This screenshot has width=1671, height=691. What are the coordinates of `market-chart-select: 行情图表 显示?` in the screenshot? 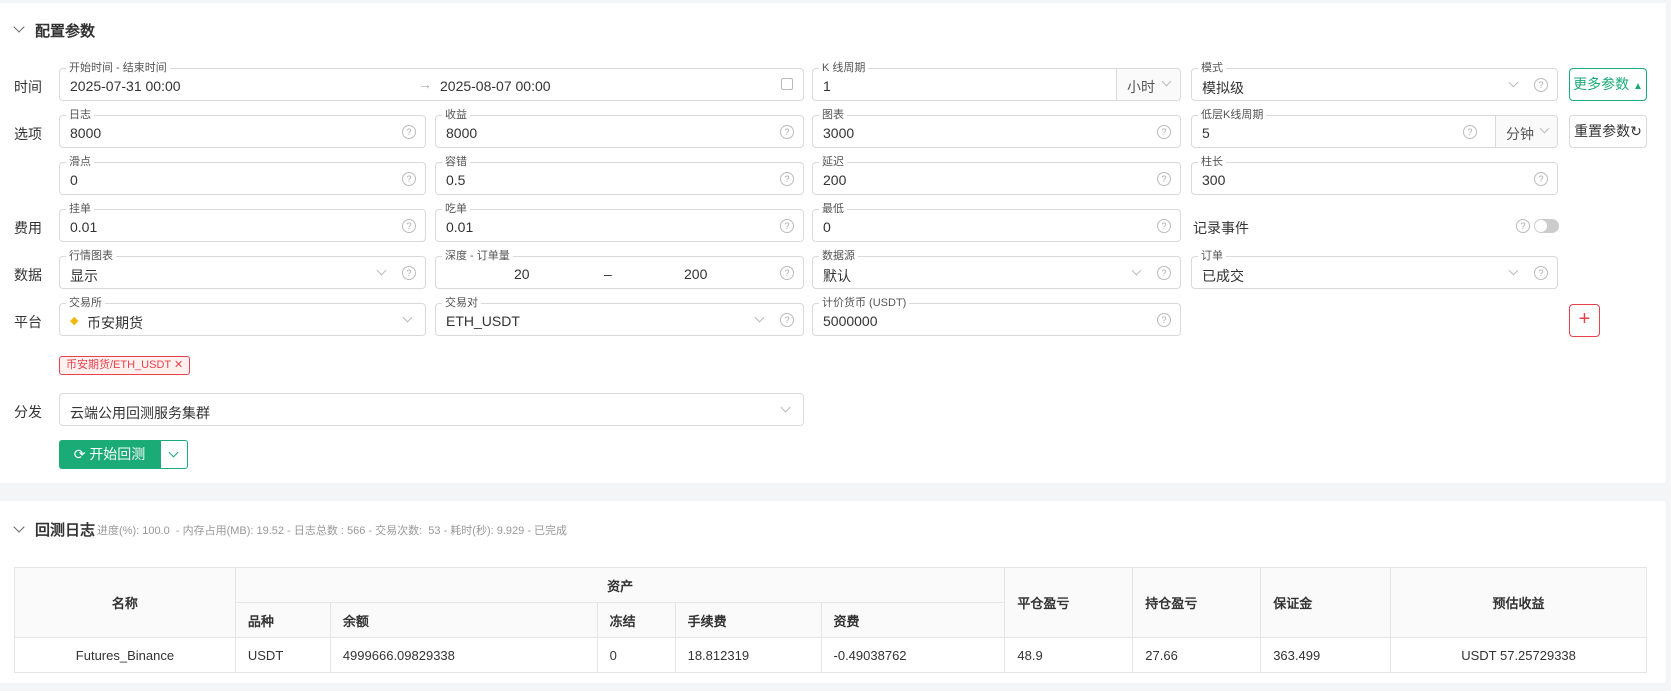 It's located at (242, 269).